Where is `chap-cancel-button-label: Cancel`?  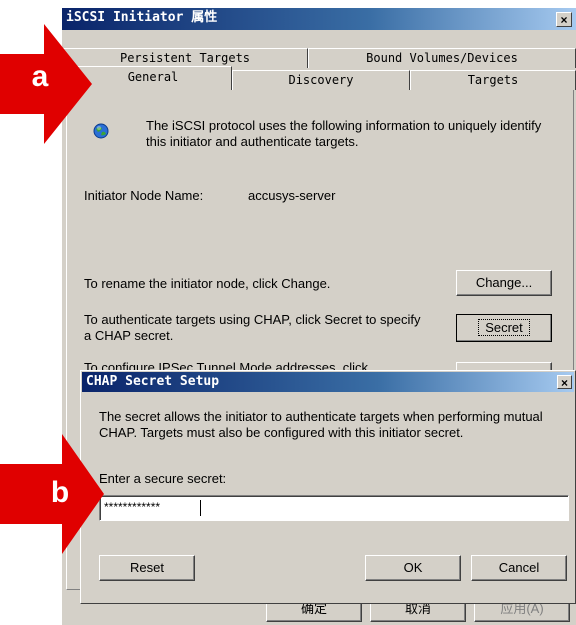
chap-cancel-button-label: Cancel is located at coordinates (519, 567).